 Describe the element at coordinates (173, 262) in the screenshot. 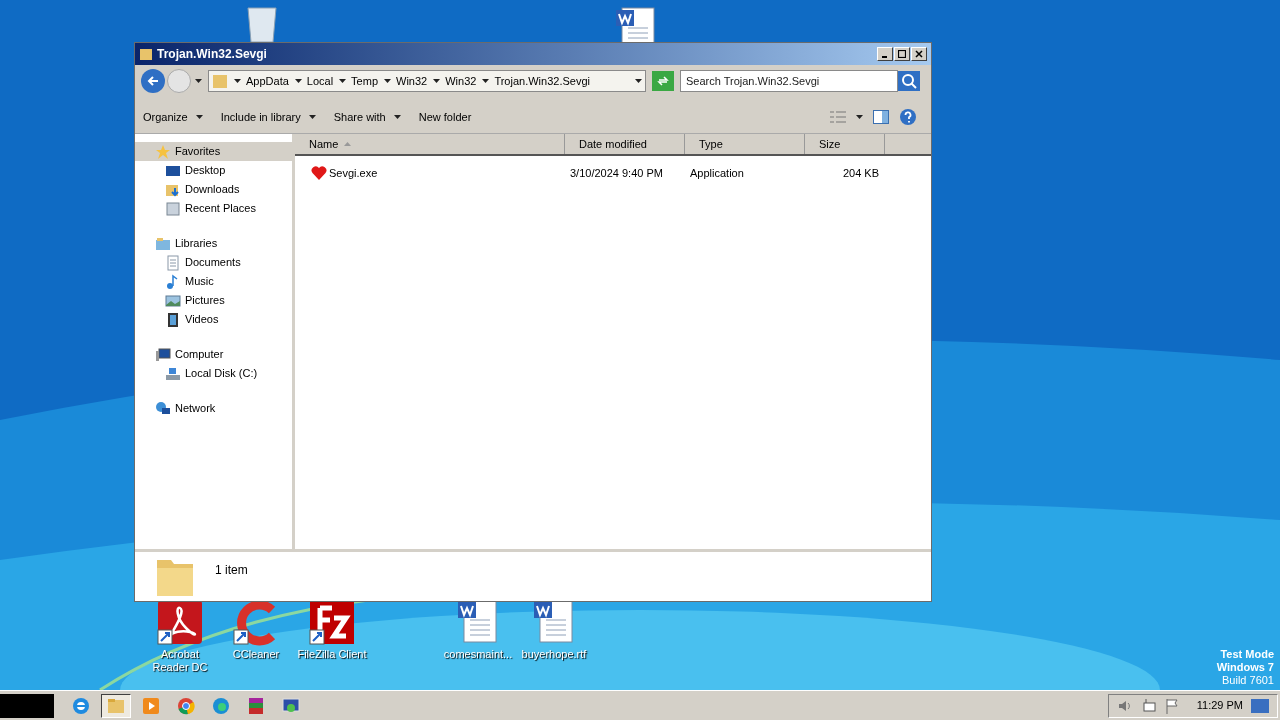

I see `document-icon` at that location.